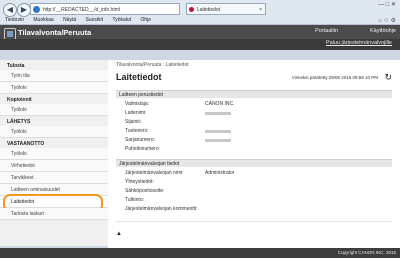  I want to click on ie-icon, so click(36, 9).